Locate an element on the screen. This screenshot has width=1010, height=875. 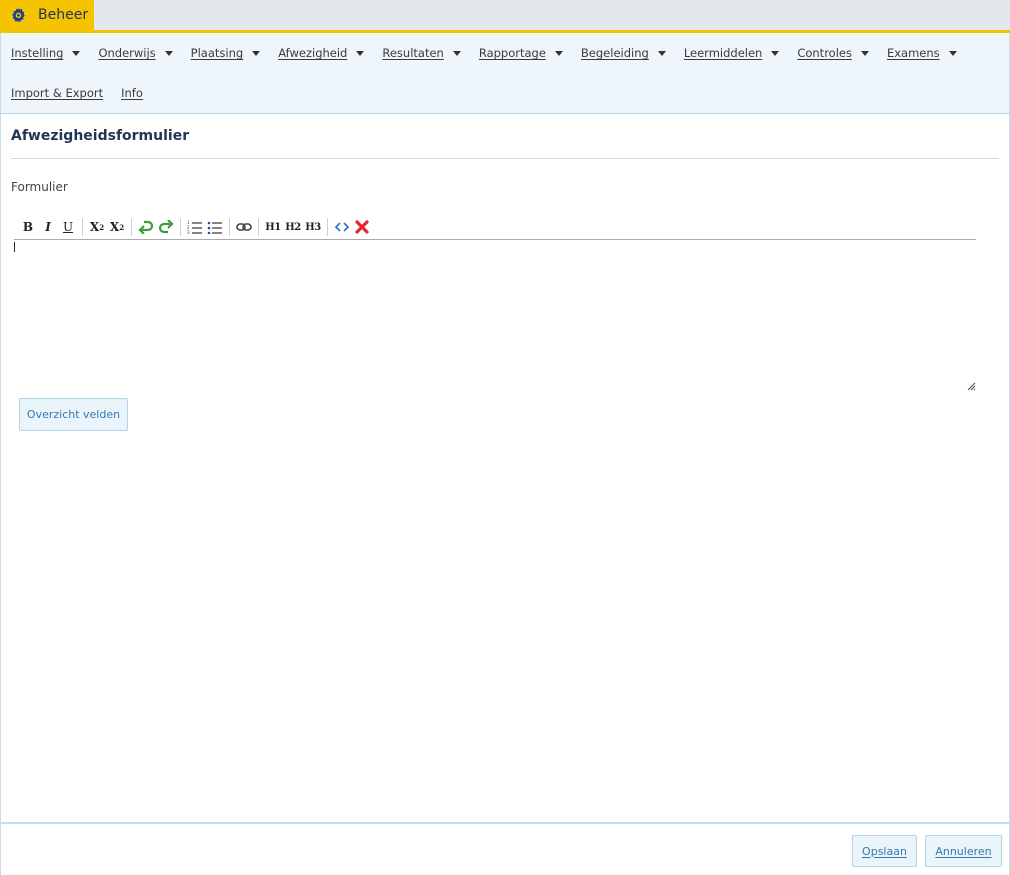
gear-icon is located at coordinates (18, 15).